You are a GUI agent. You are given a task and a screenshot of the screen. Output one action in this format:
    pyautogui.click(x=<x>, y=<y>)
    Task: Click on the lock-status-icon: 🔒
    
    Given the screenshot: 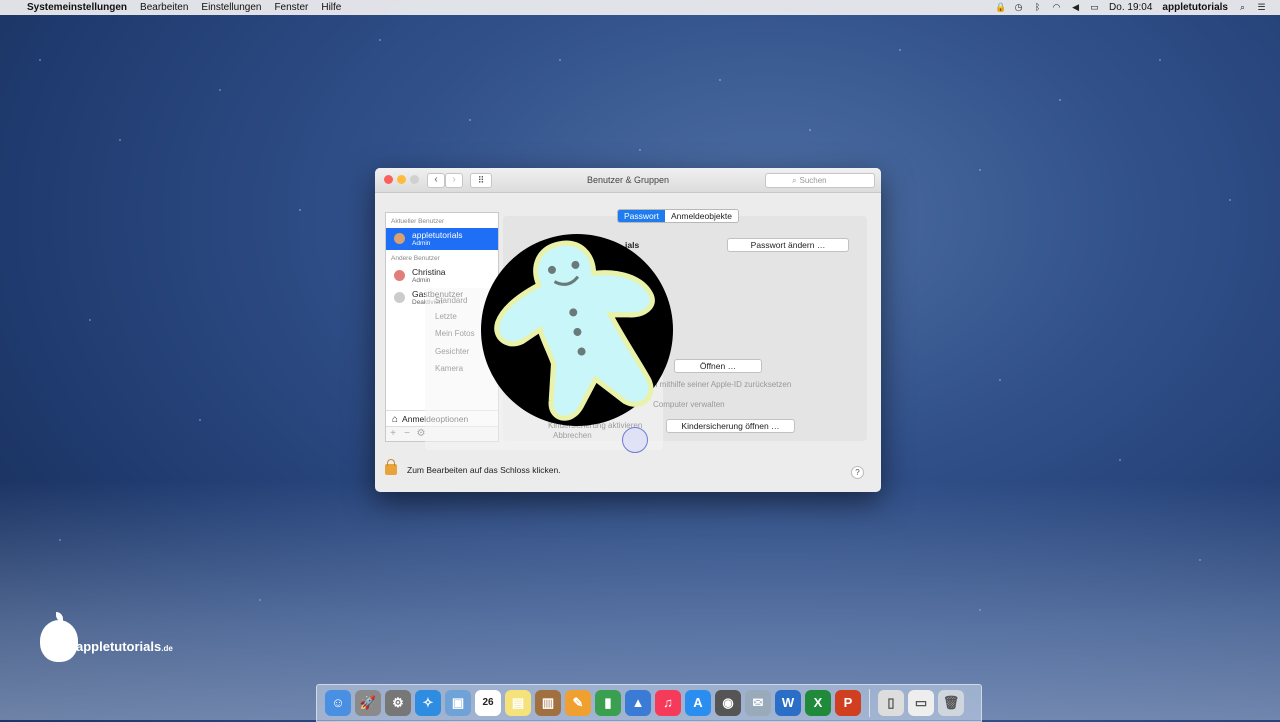 What is the action you would take?
    pyautogui.click(x=1000, y=7)
    